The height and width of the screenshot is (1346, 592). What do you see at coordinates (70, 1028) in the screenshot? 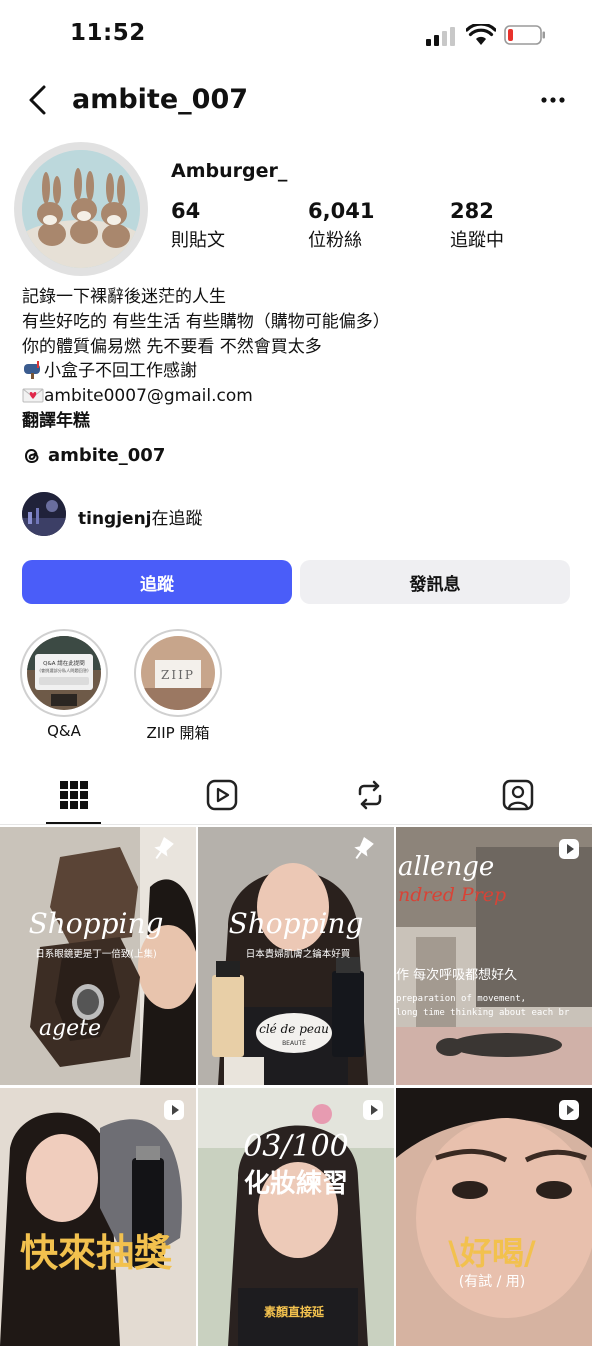
I see `svg-text: agete` at bounding box center [70, 1028].